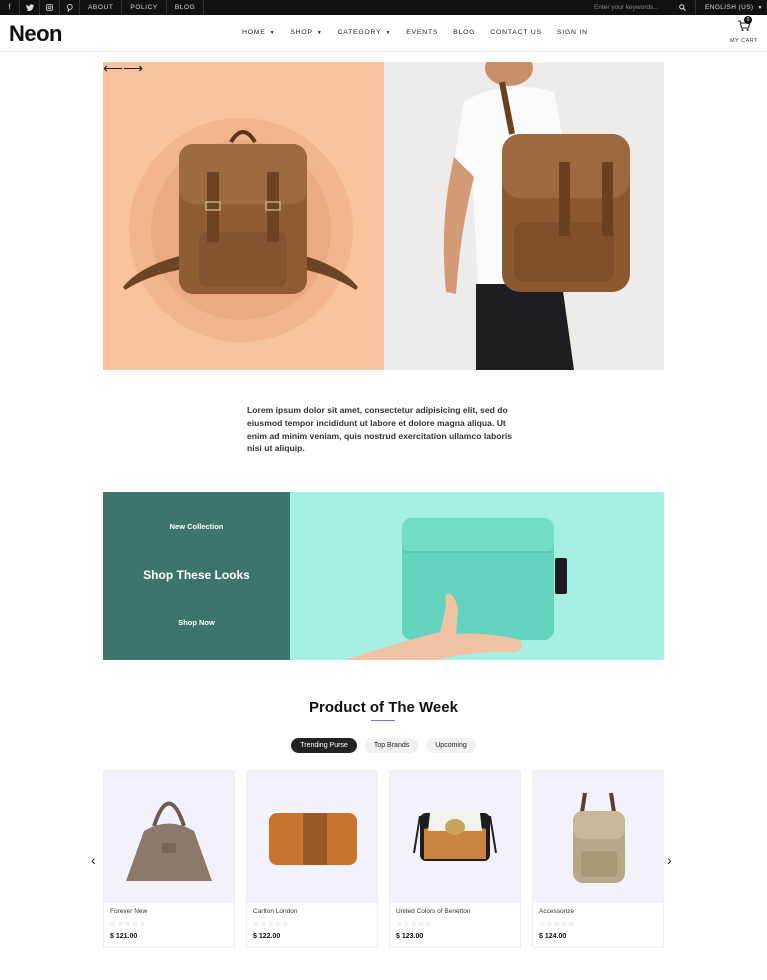 This screenshot has height=980, width=767. I want to click on product-card: Carlton London ☆☆☆☆☆ $ 122.00, so click(312, 859).